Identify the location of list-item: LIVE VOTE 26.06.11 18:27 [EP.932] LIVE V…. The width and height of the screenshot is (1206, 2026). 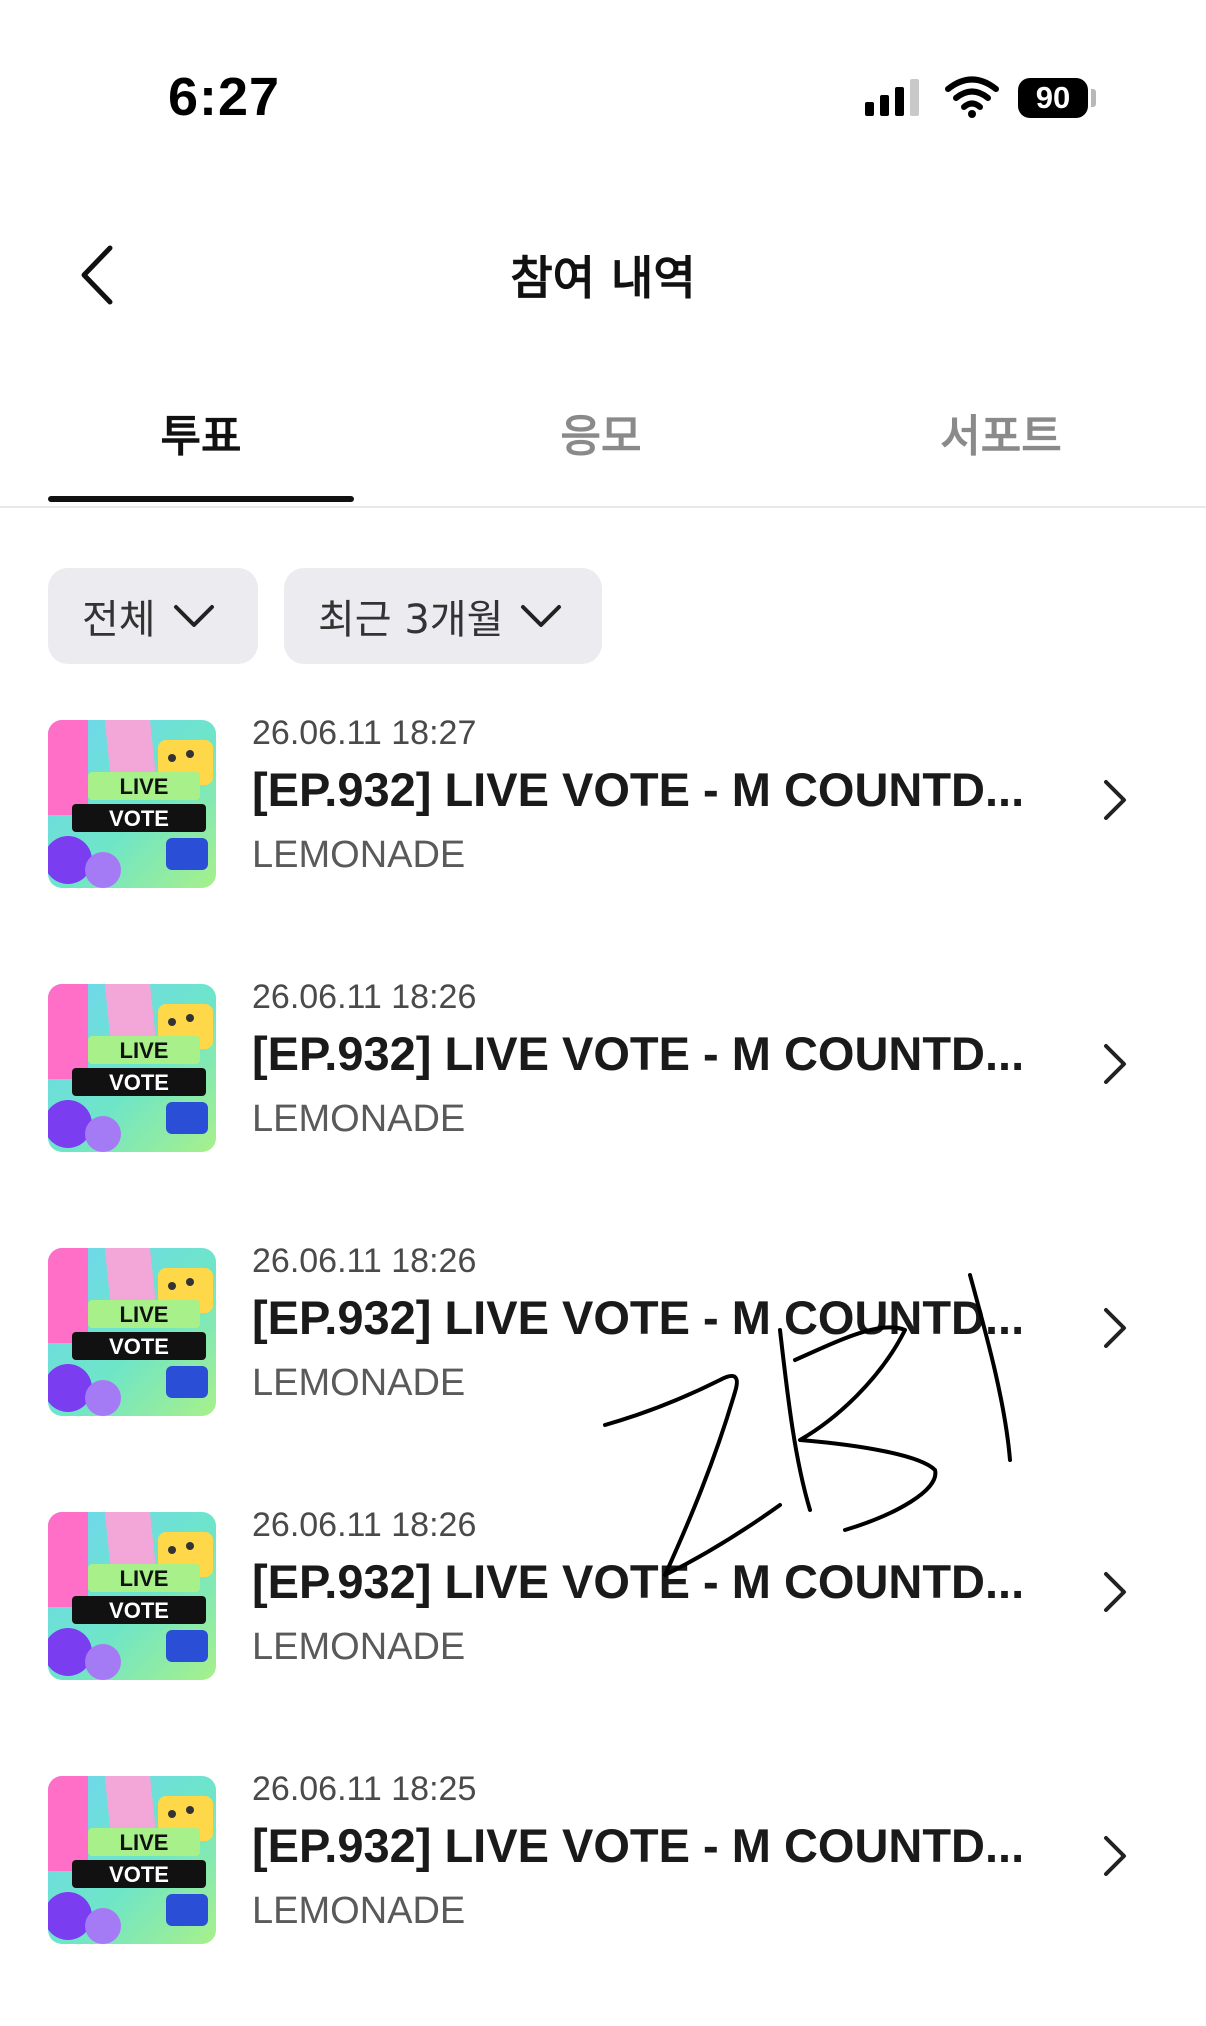
(603, 800).